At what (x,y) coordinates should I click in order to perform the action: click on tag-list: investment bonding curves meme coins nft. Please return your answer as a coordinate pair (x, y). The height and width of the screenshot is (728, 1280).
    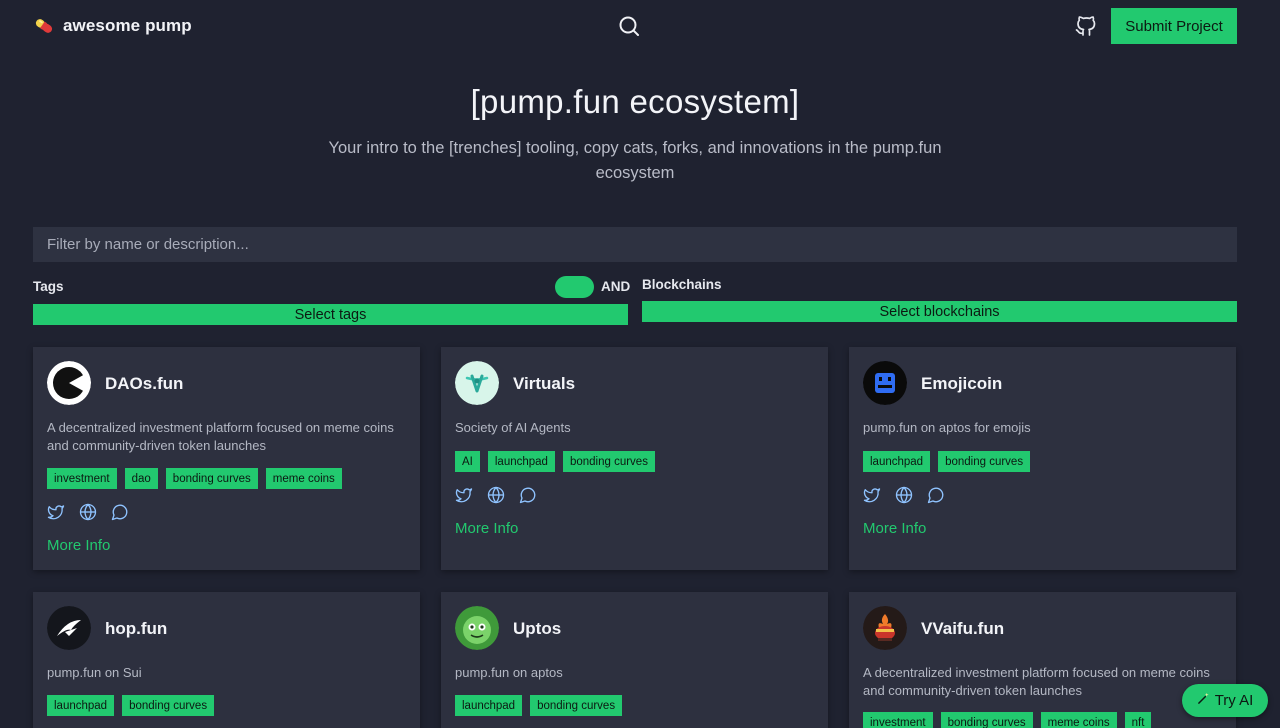
    Looking at the image, I should click on (1007, 720).